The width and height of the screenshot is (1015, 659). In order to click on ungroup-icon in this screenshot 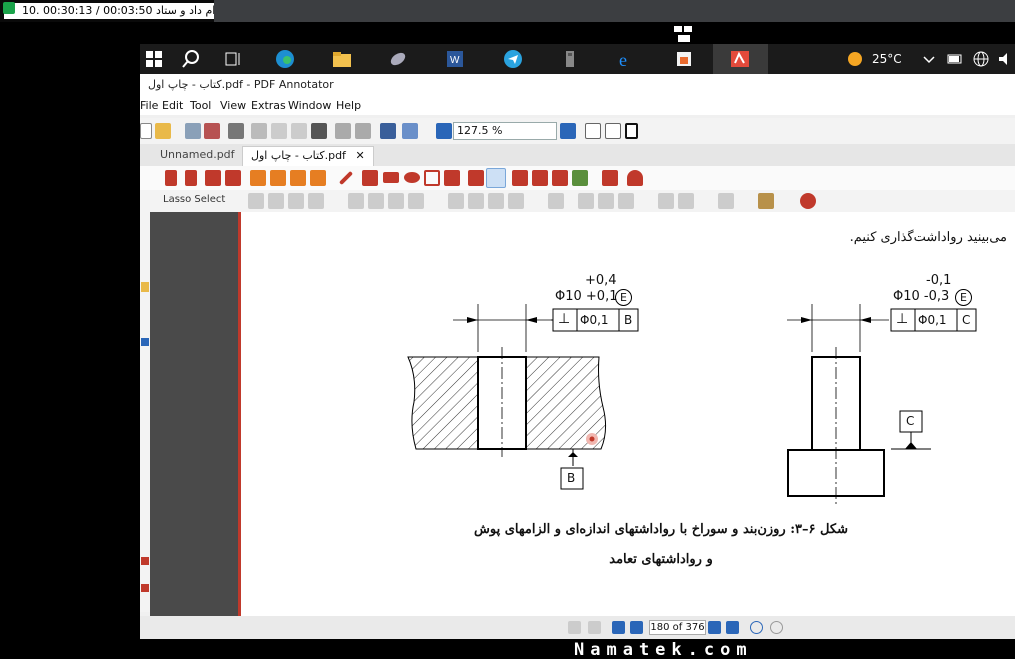, I will do `click(276, 201)`.